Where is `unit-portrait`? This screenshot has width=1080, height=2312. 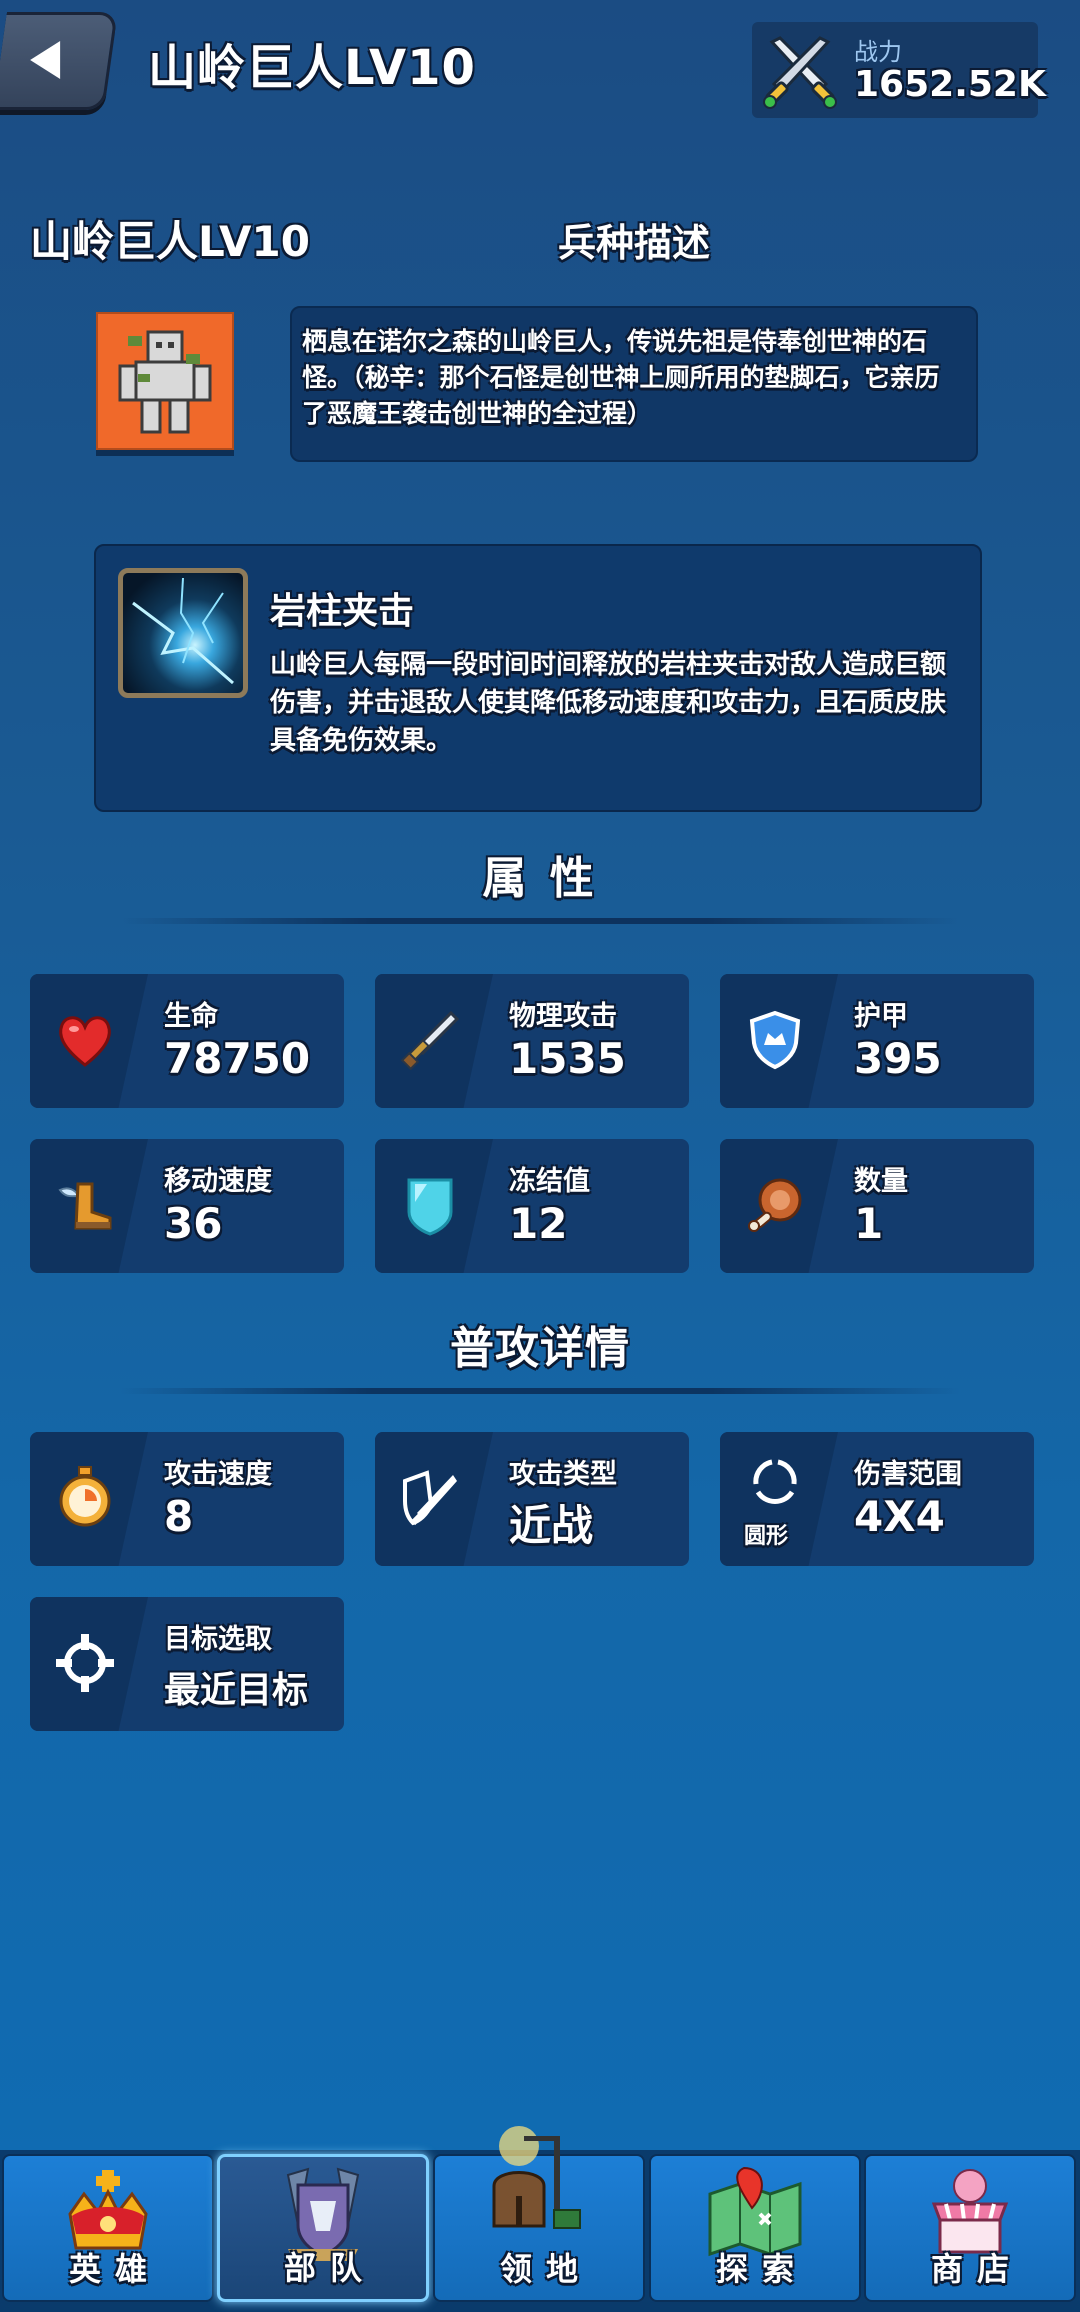
unit-portrait is located at coordinates (165, 381).